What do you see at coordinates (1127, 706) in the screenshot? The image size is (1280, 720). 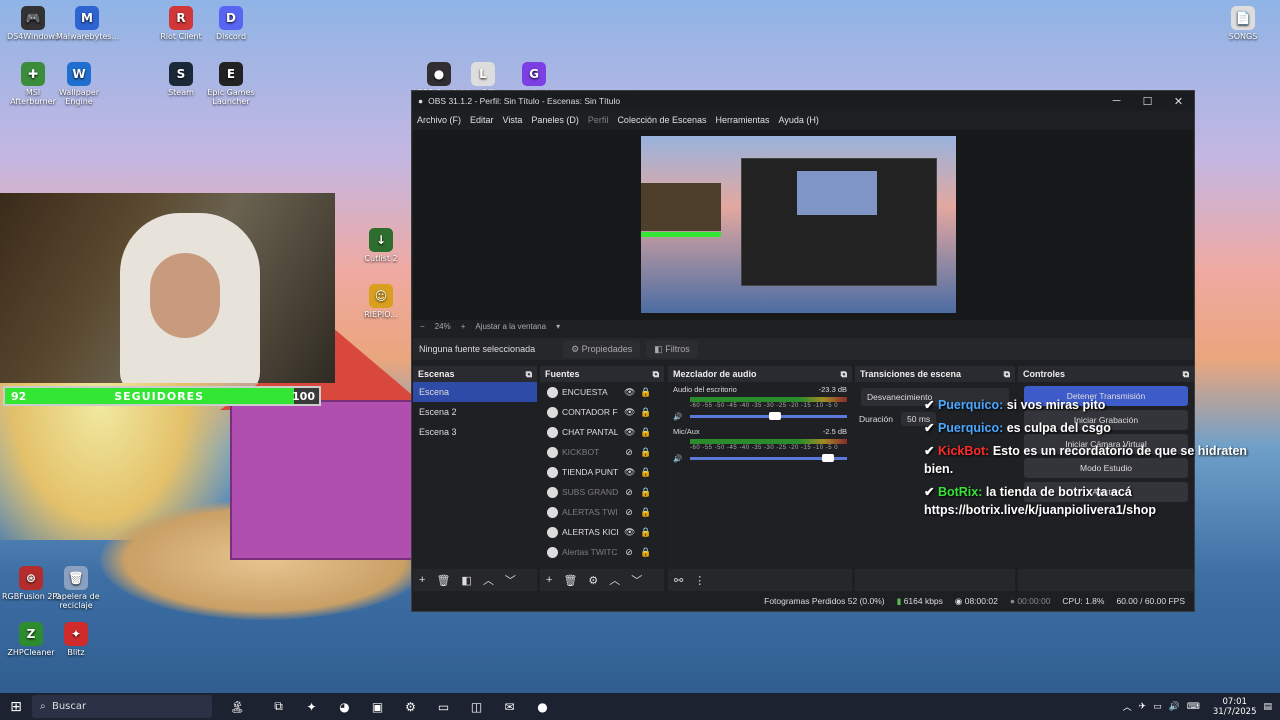 I see `tray-chevron-icon: ︿` at bounding box center [1127, 706].